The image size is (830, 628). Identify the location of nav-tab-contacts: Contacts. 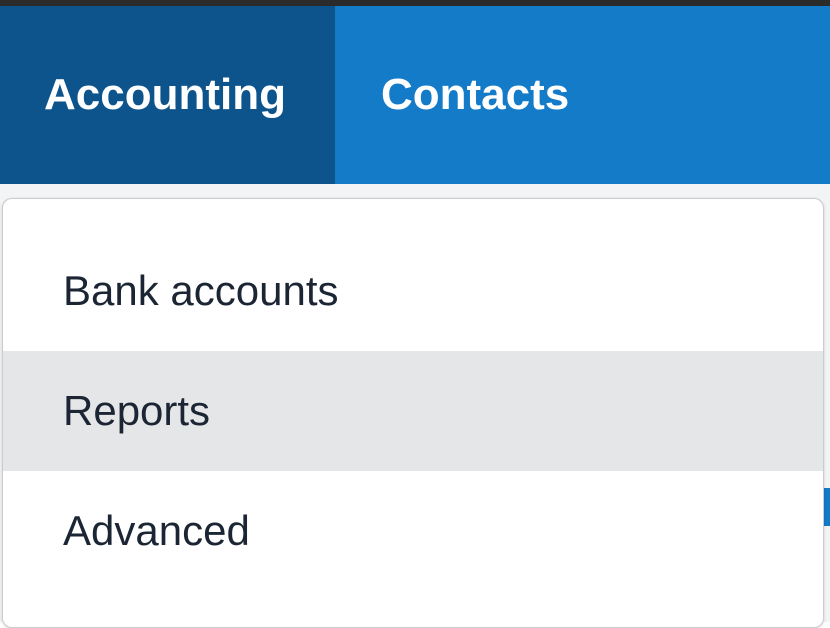
(452, 95).